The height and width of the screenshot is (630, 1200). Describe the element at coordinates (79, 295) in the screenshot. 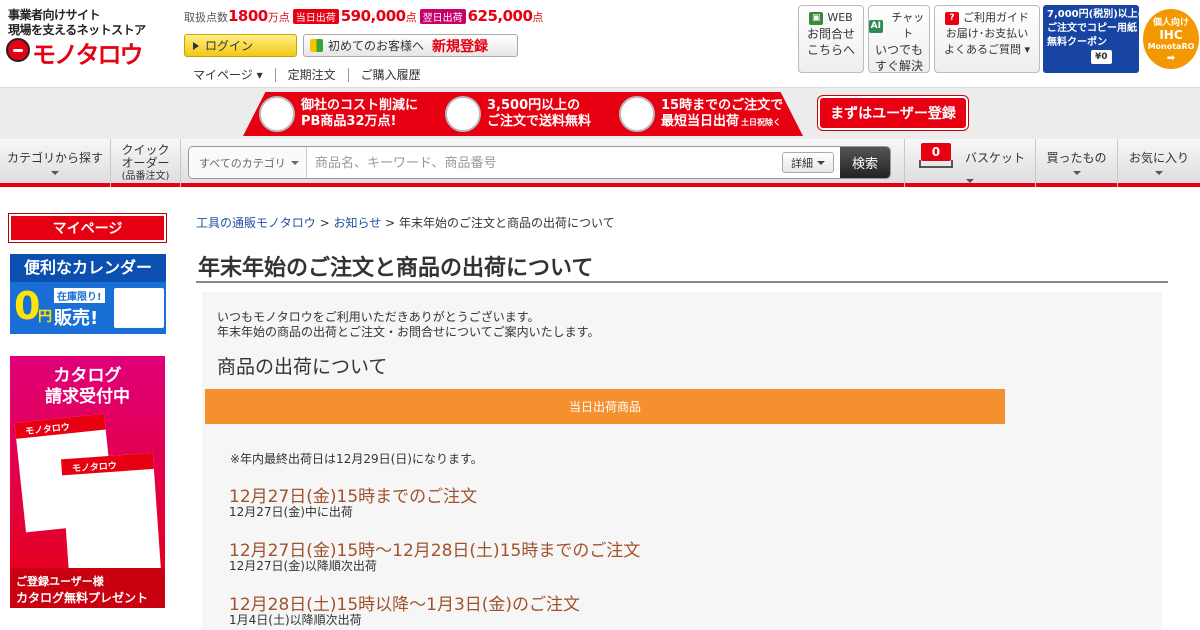

I see `calendar-tag: 在庫限り!` at that location.